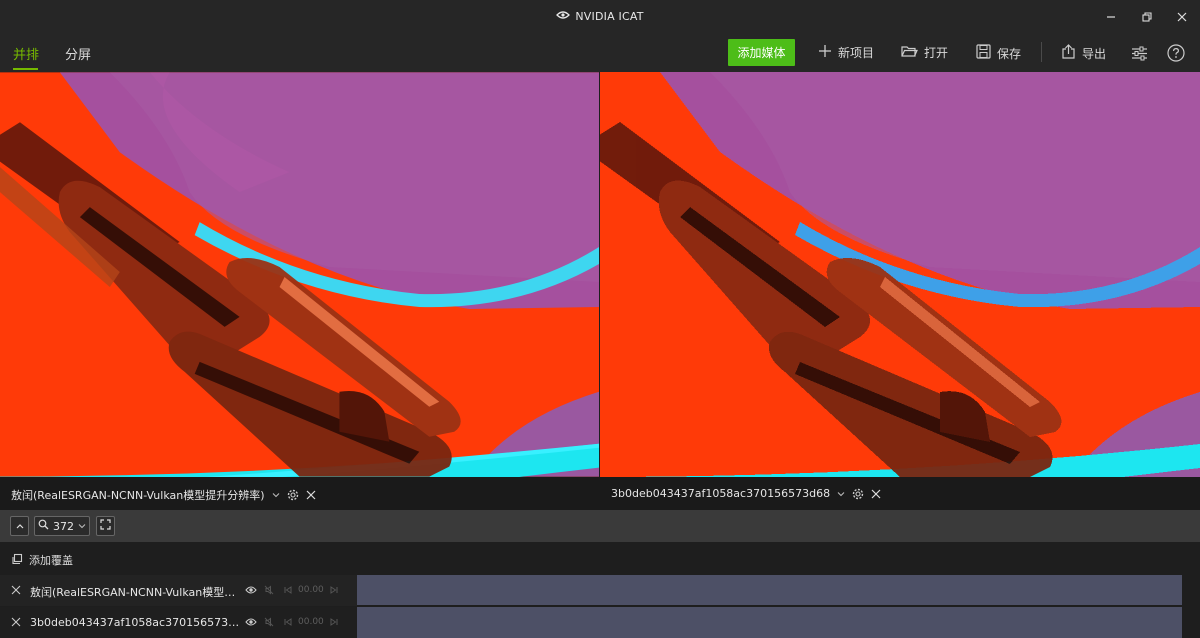 Image resolution: width=1200 pixels, height=638 pixels. What do you see at coordinates (909, 52) in the screenshot?
I see `folder-open-icon` at bounding box center [909, 52].